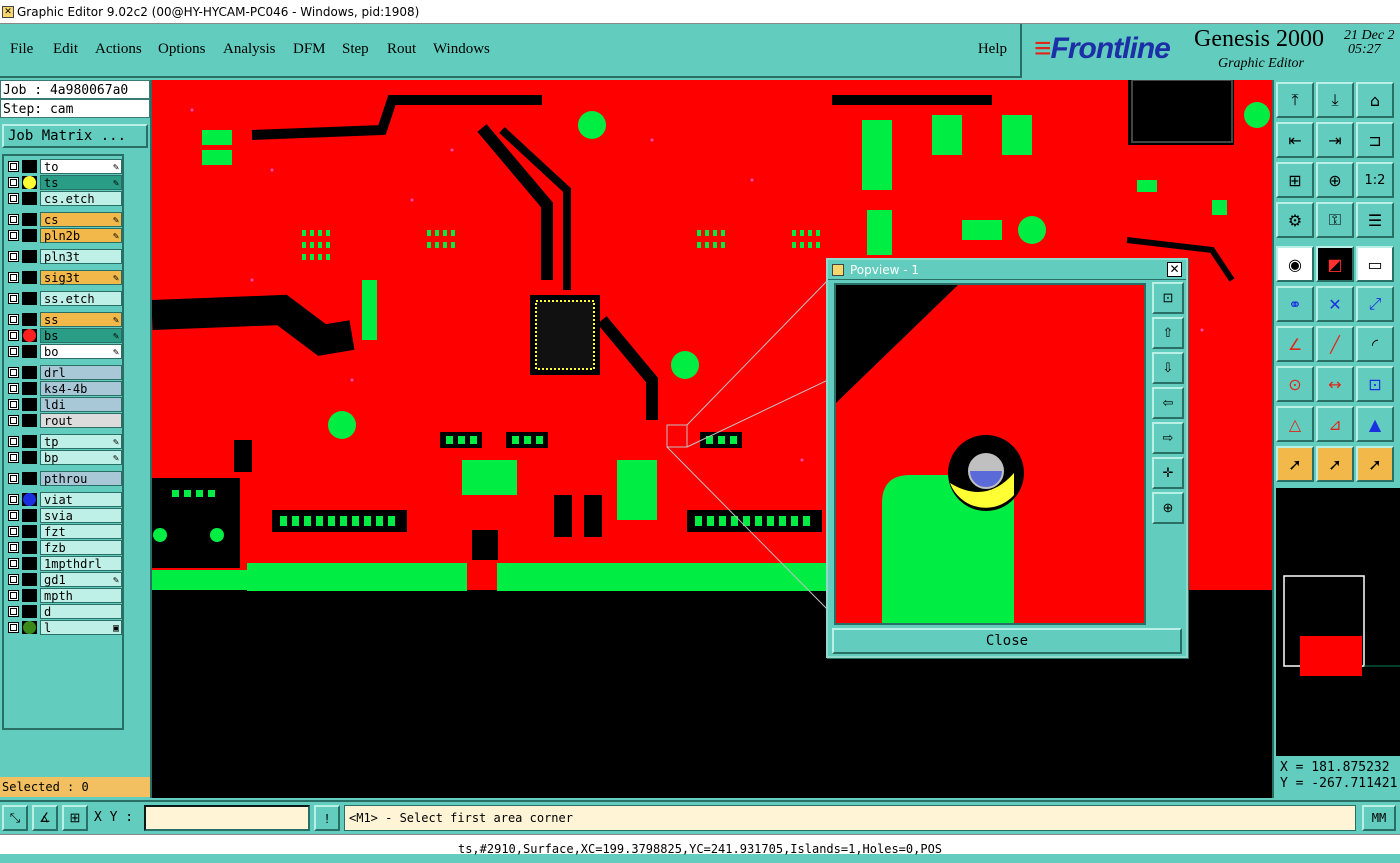  I want to click on distance-icon: ↔, so click(1335, 384).